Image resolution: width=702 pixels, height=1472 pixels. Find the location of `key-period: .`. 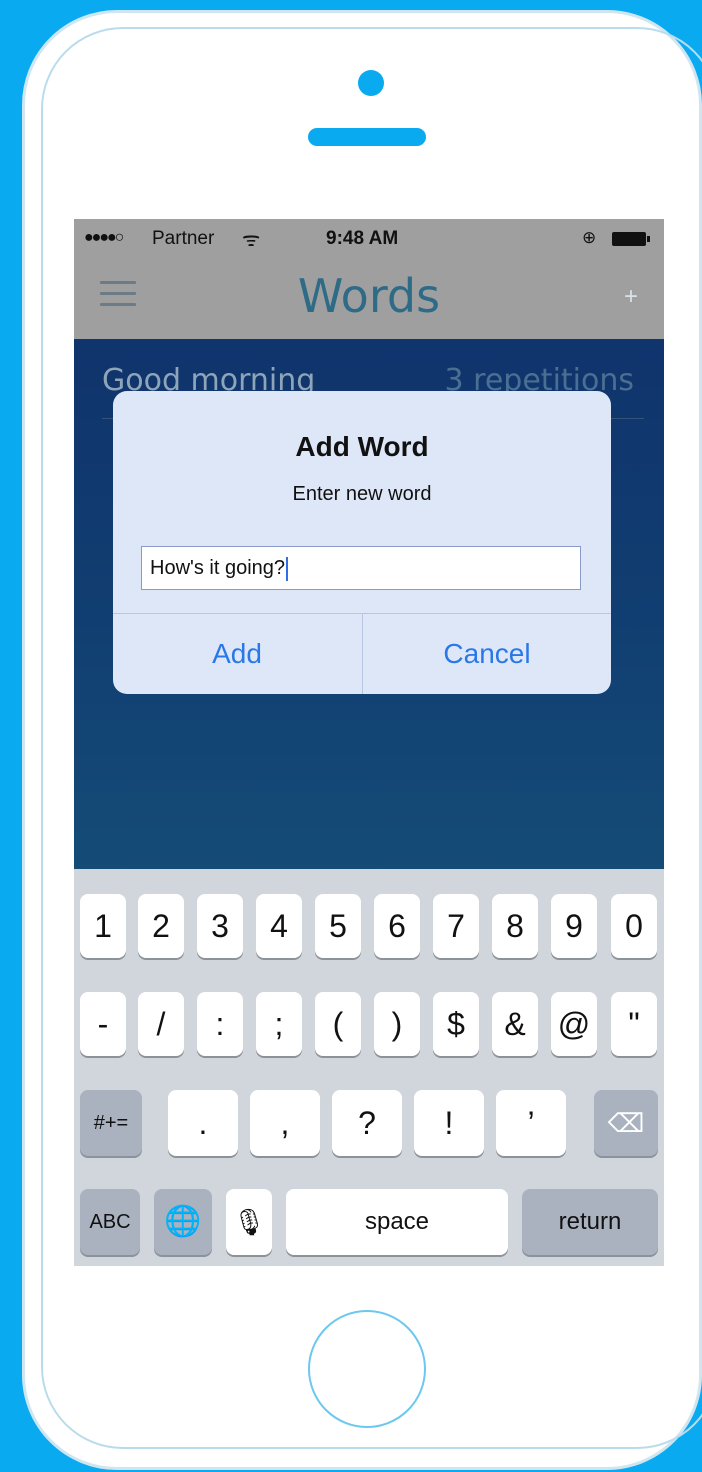

key-period: . is located at coordinates (203, 1123).